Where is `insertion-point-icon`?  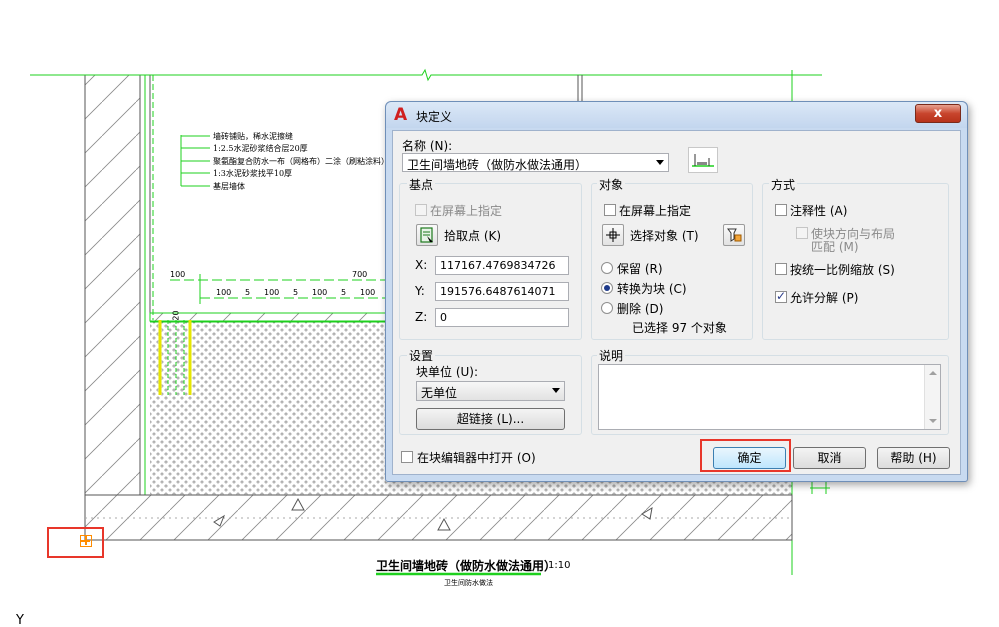
insertion-point-icon is located at coordinates (86, 541).